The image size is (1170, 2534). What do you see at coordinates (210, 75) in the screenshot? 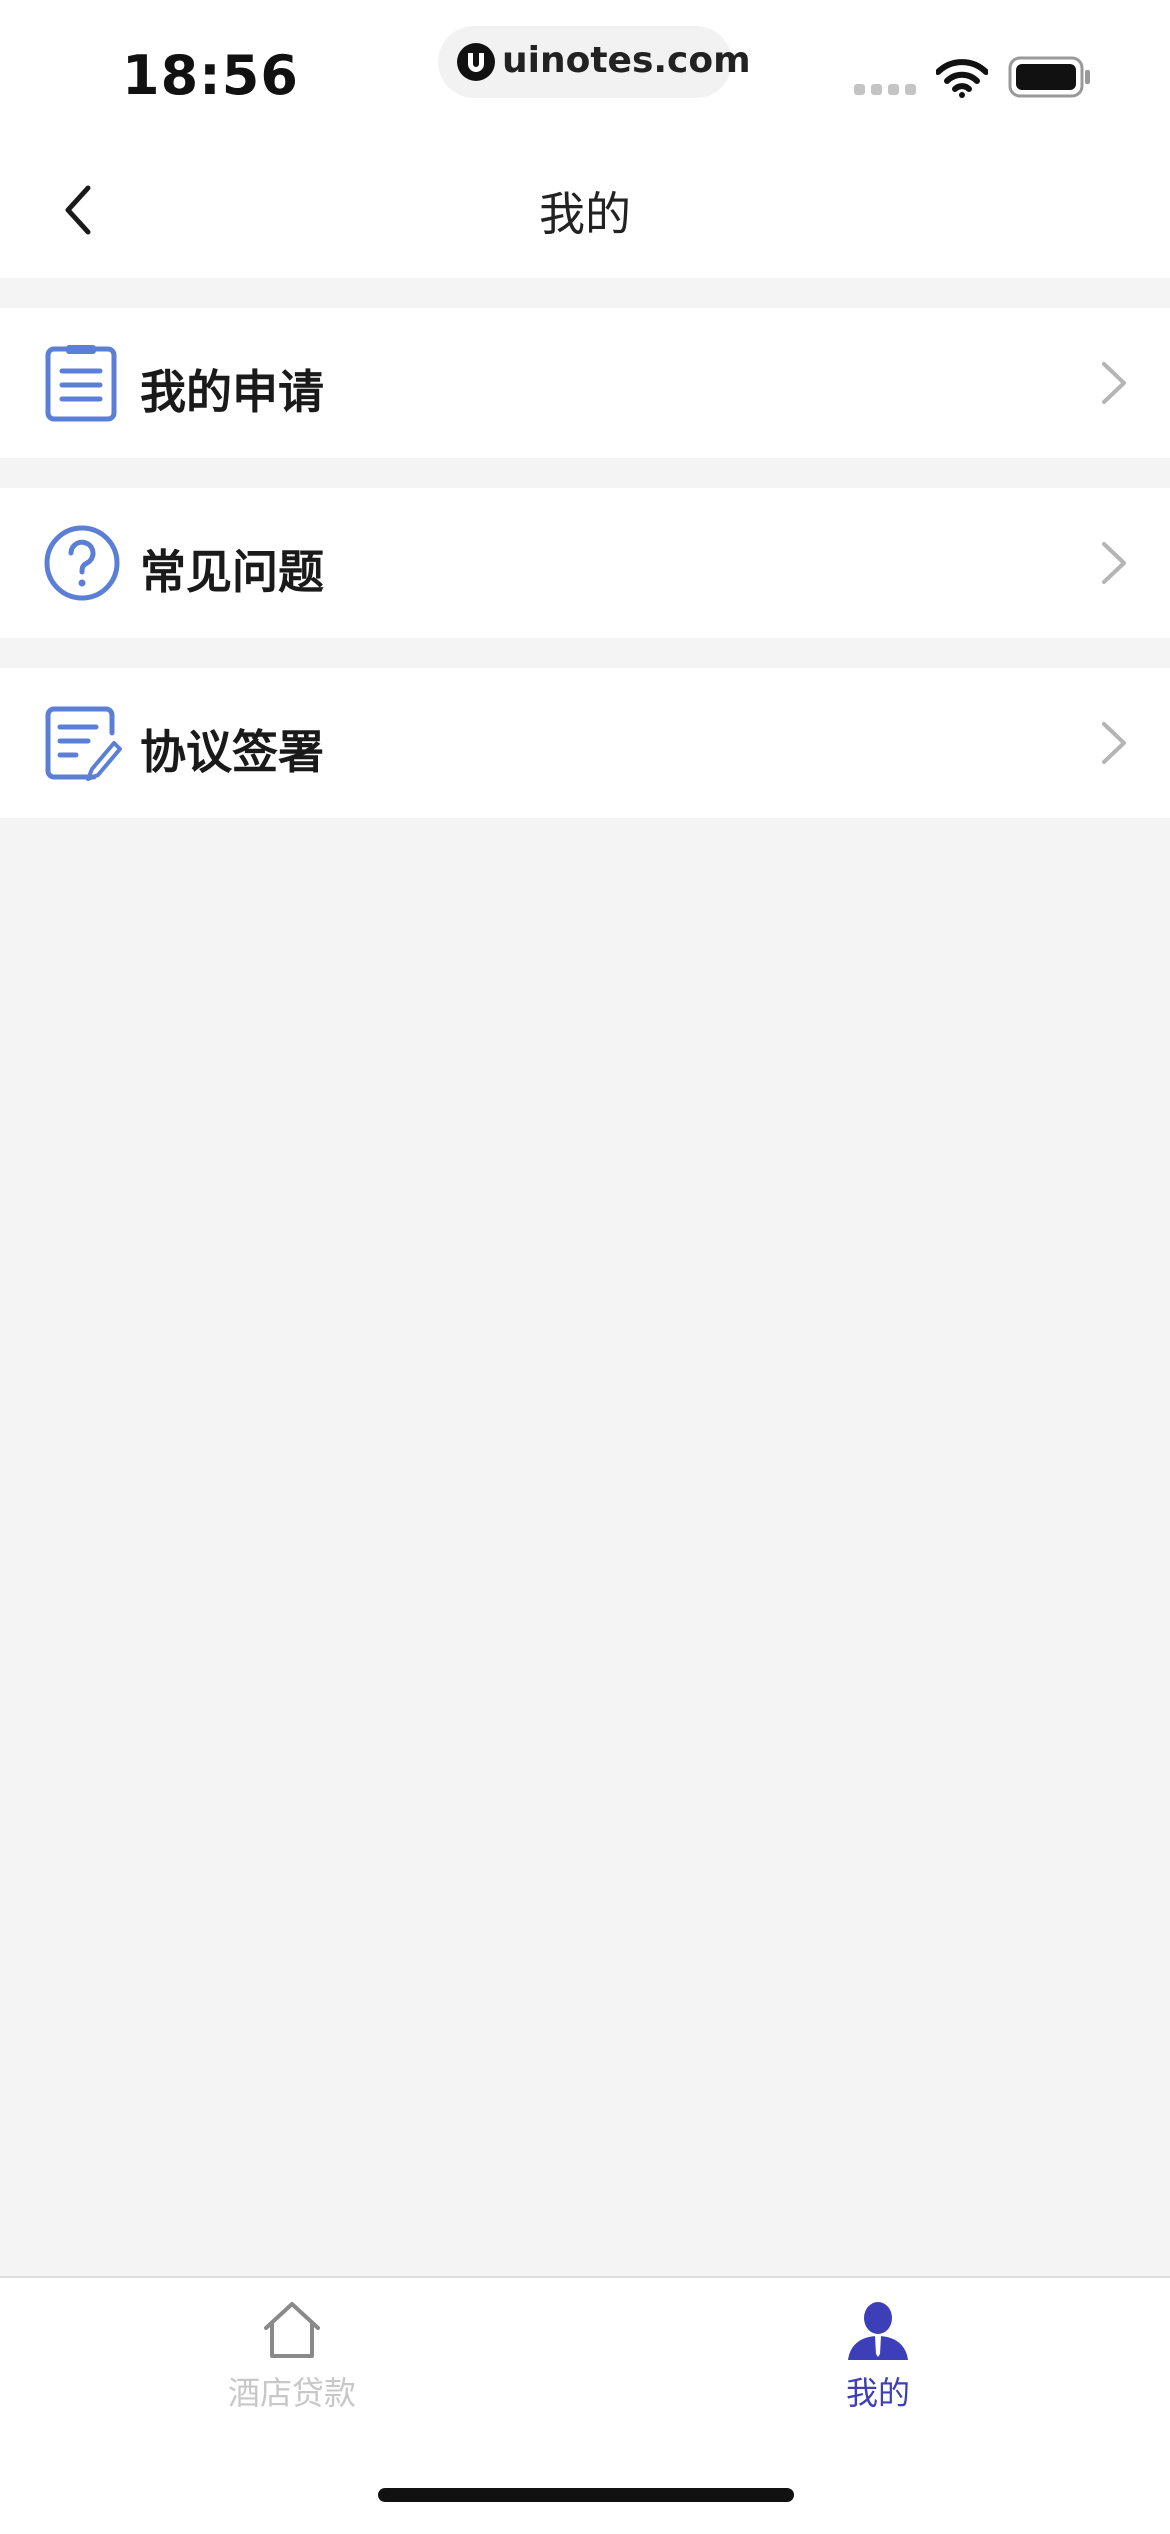
I see `status-time: 18:56` at bounding box center [210, 75].